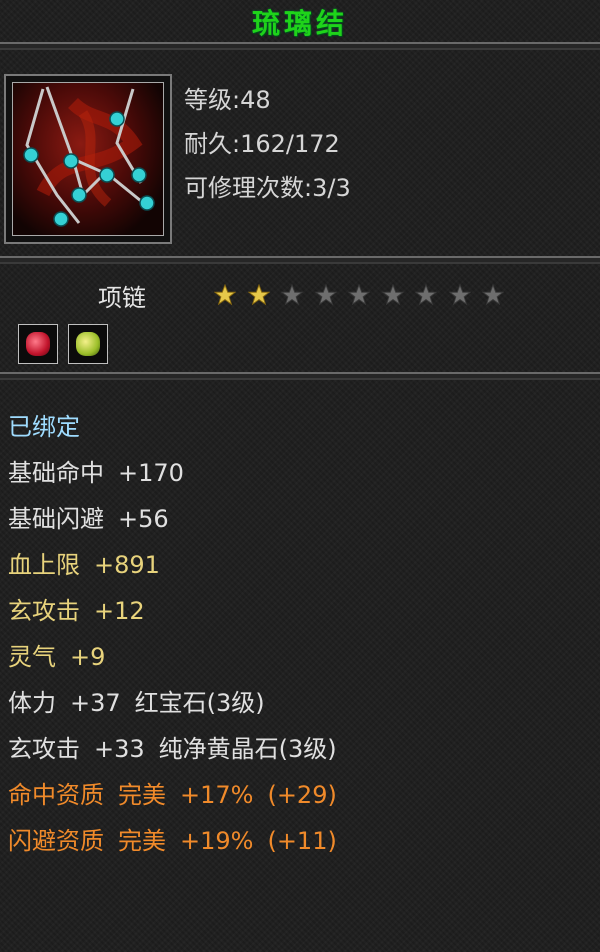 The image size is (600, 952). I want to click on stat-level: 等级:48, so click(267, 100).